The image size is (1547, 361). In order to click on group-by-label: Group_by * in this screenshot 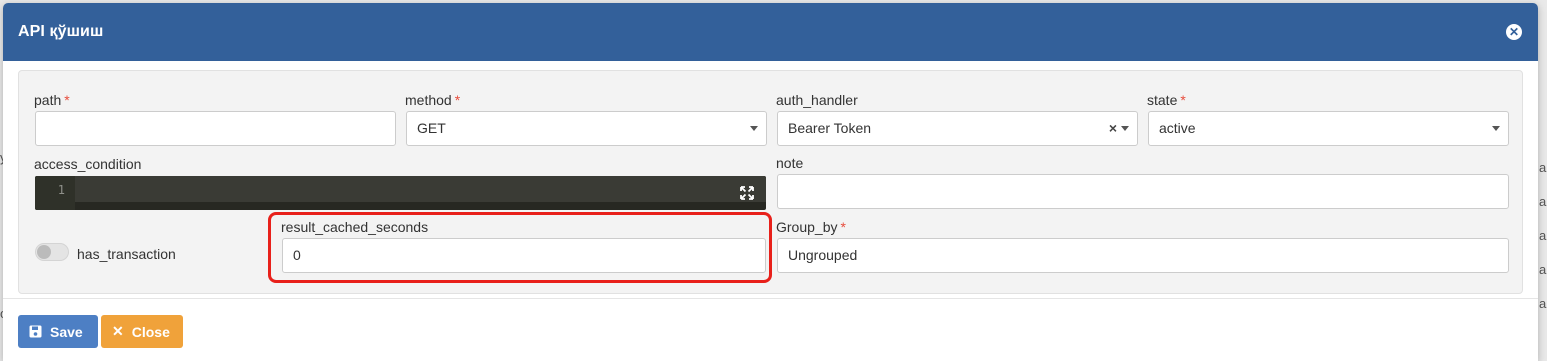, I will do `click(811, 227)`.